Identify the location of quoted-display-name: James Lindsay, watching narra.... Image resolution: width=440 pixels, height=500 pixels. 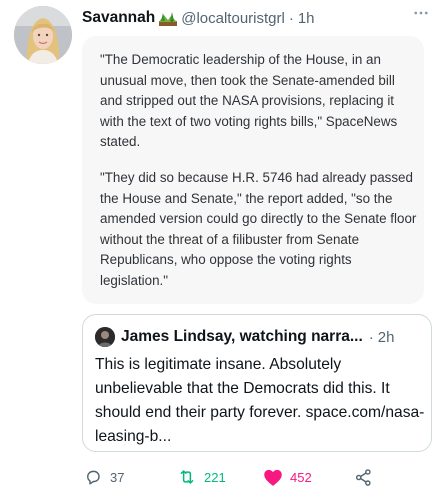
(242, 336).